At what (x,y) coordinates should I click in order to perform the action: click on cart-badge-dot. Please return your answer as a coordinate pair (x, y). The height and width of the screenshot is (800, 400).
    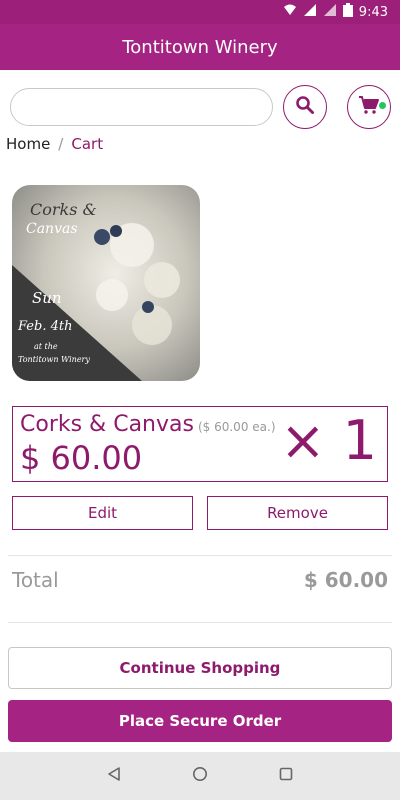
    Looking at the image, I should click on (382, 105).